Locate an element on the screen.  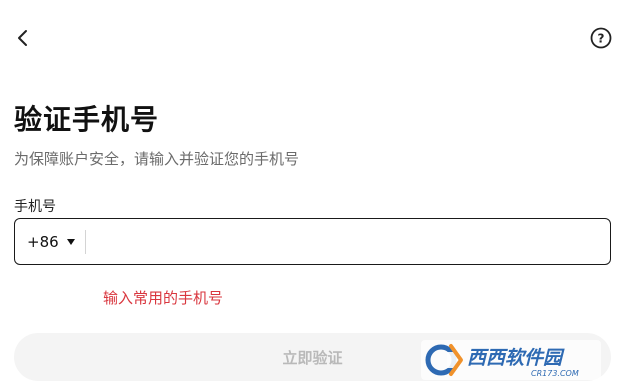
page-subtitle: 为保障账户安全，请输入并验证您的手机号 is located at coordinates (157, 159).